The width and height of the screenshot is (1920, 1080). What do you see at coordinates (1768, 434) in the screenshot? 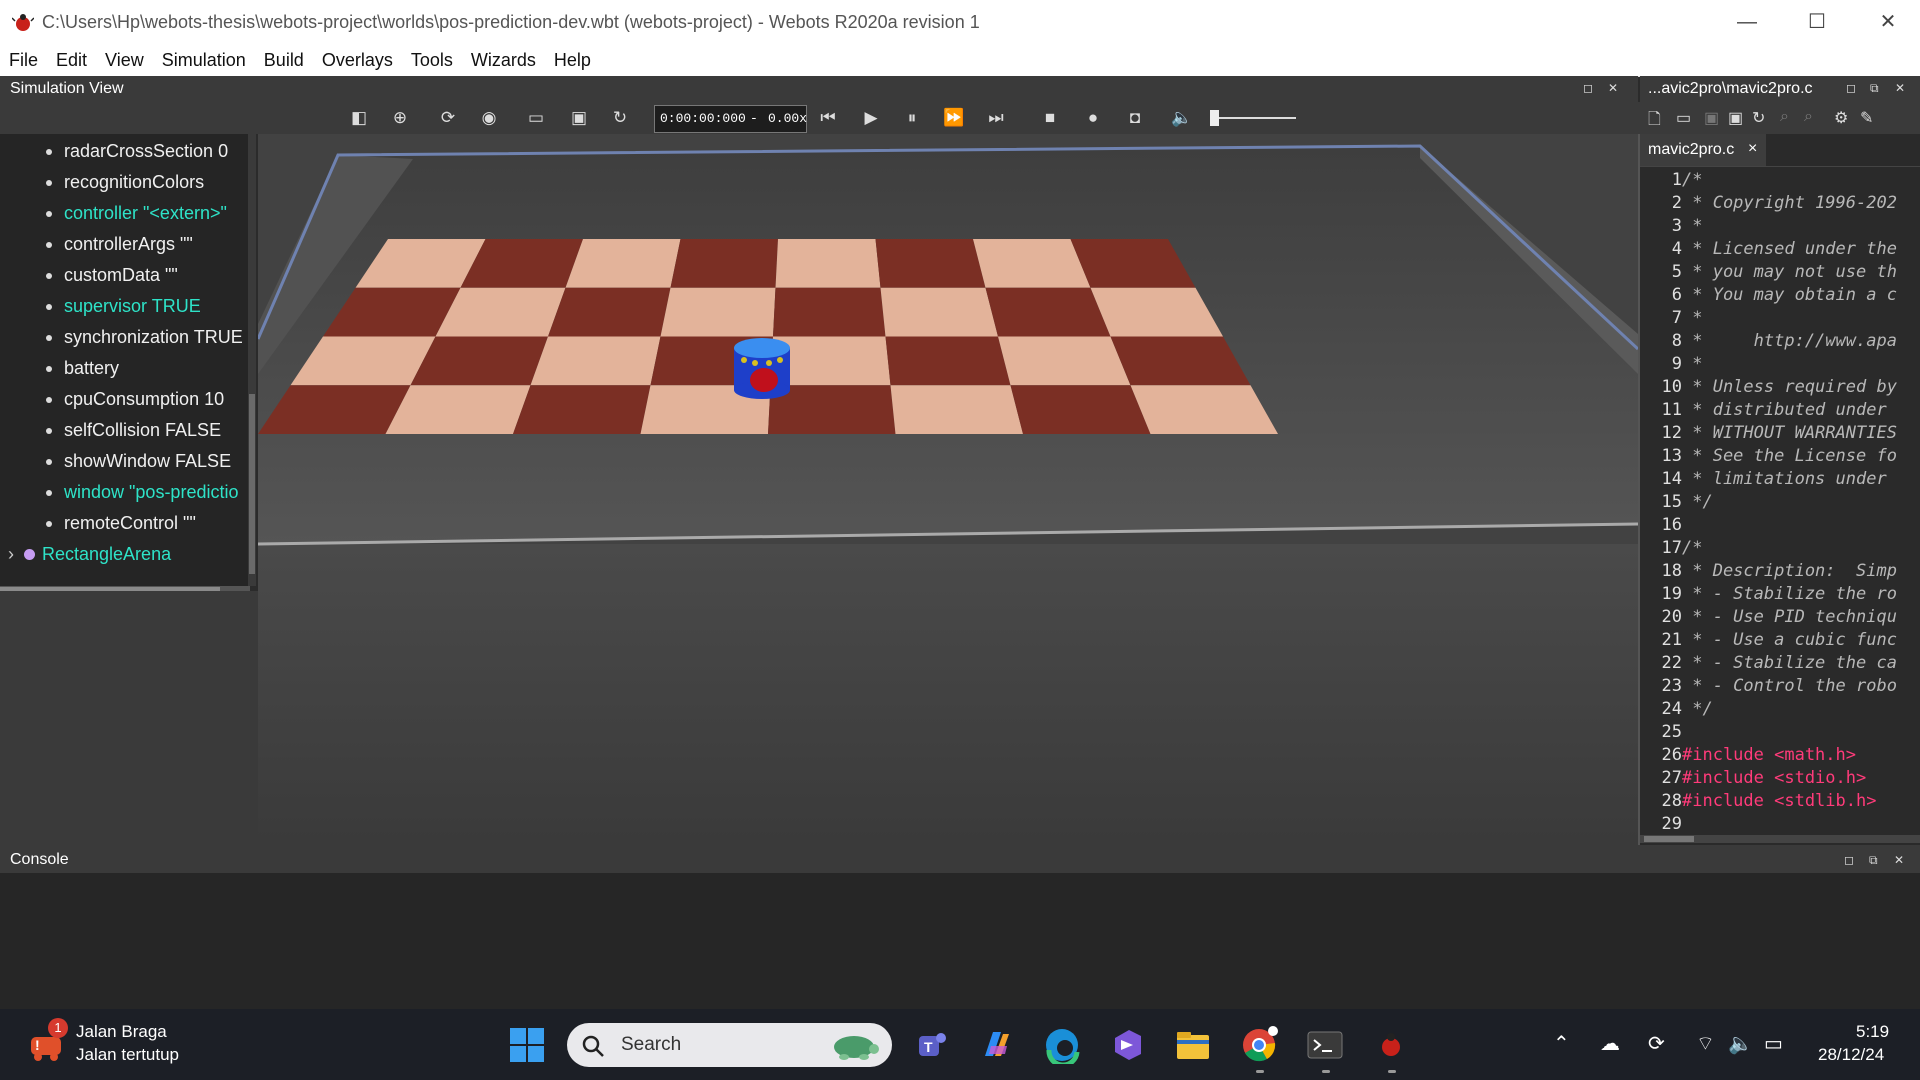
I see `code-line: 12 * WITHOUT WARRANTIES` at bounding box center [1768, 434].